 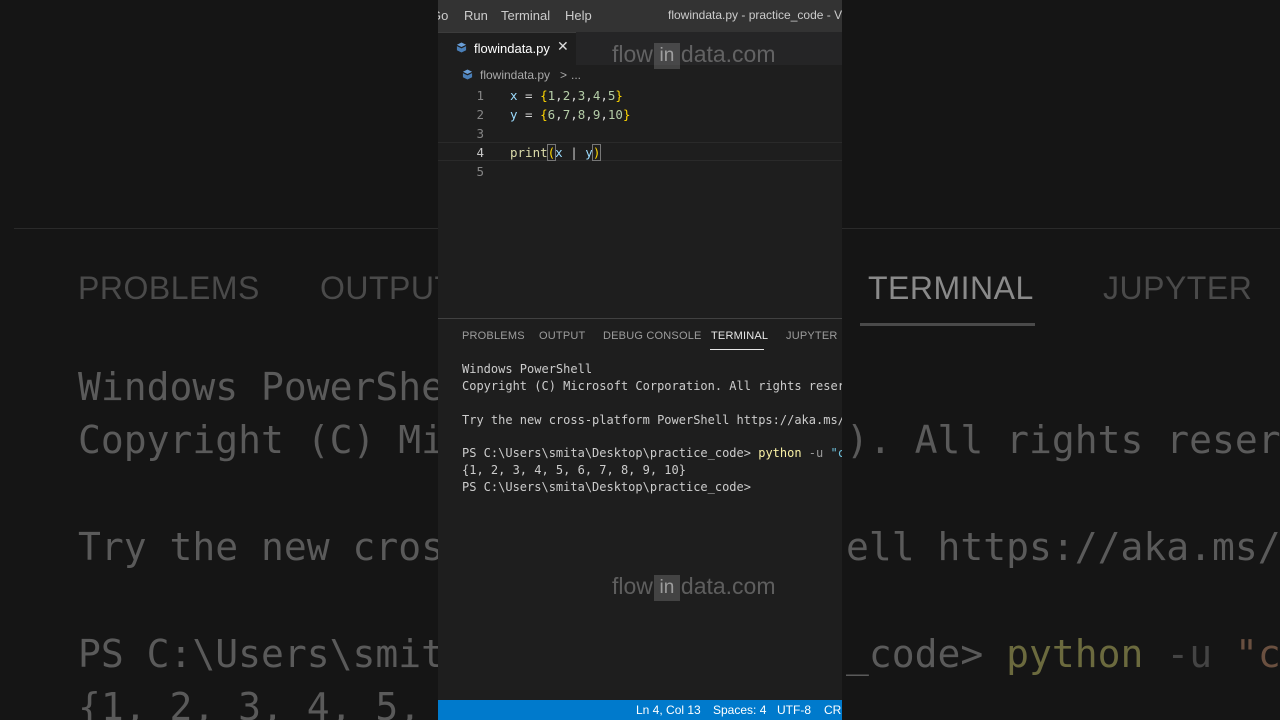 What do you see at coordinates (794, 710) in the screenshot?
I see `status-encoding: UTF-8` at bounding box center [794, 710].